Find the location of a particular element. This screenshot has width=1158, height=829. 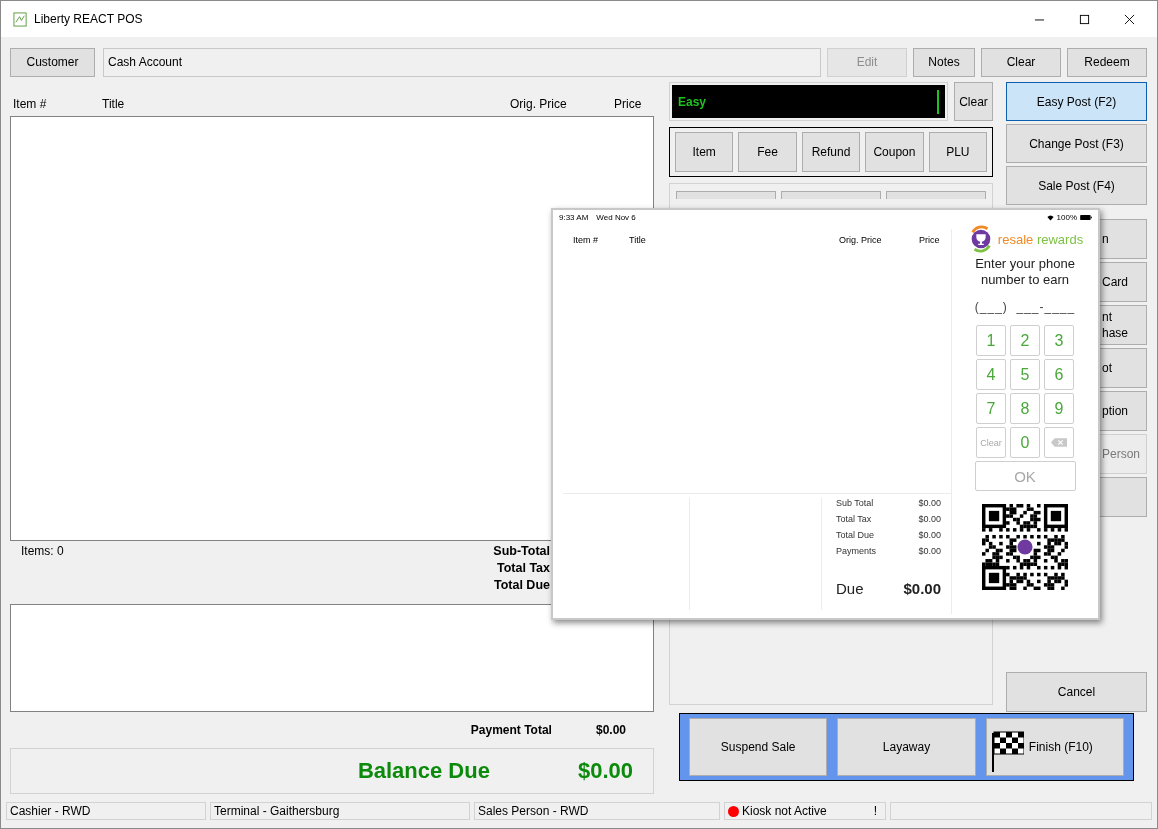

entry-type-button: PLU is located at coordinates (958, 152).